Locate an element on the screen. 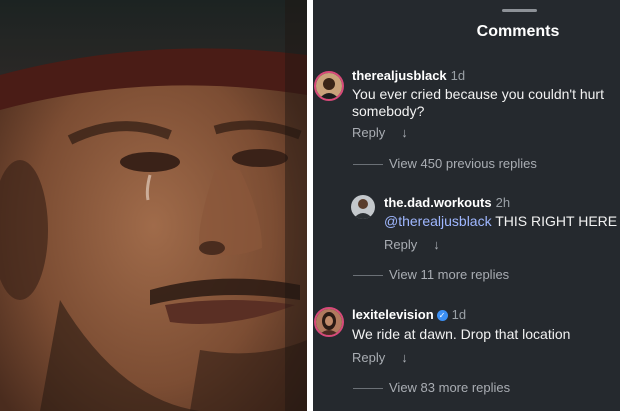 This screenshot has width=620, height=411. verified-badge-icon: ✓ is located at coordinates (442, 315).